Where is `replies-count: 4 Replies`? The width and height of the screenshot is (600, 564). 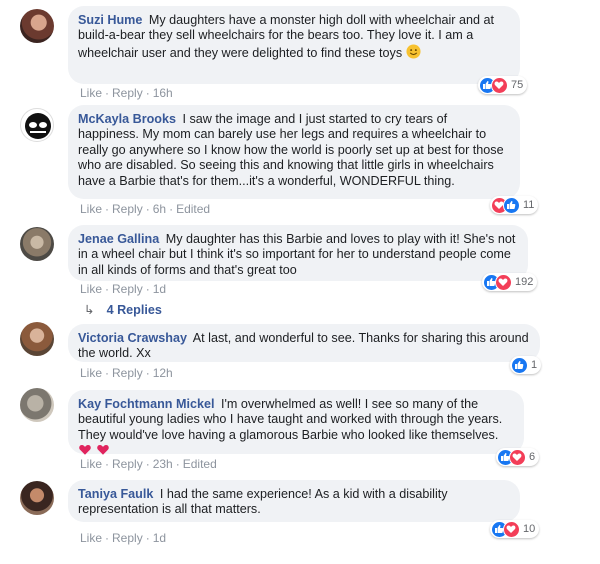 replies-count: 4 Replies is located at coordinates (134, 310).